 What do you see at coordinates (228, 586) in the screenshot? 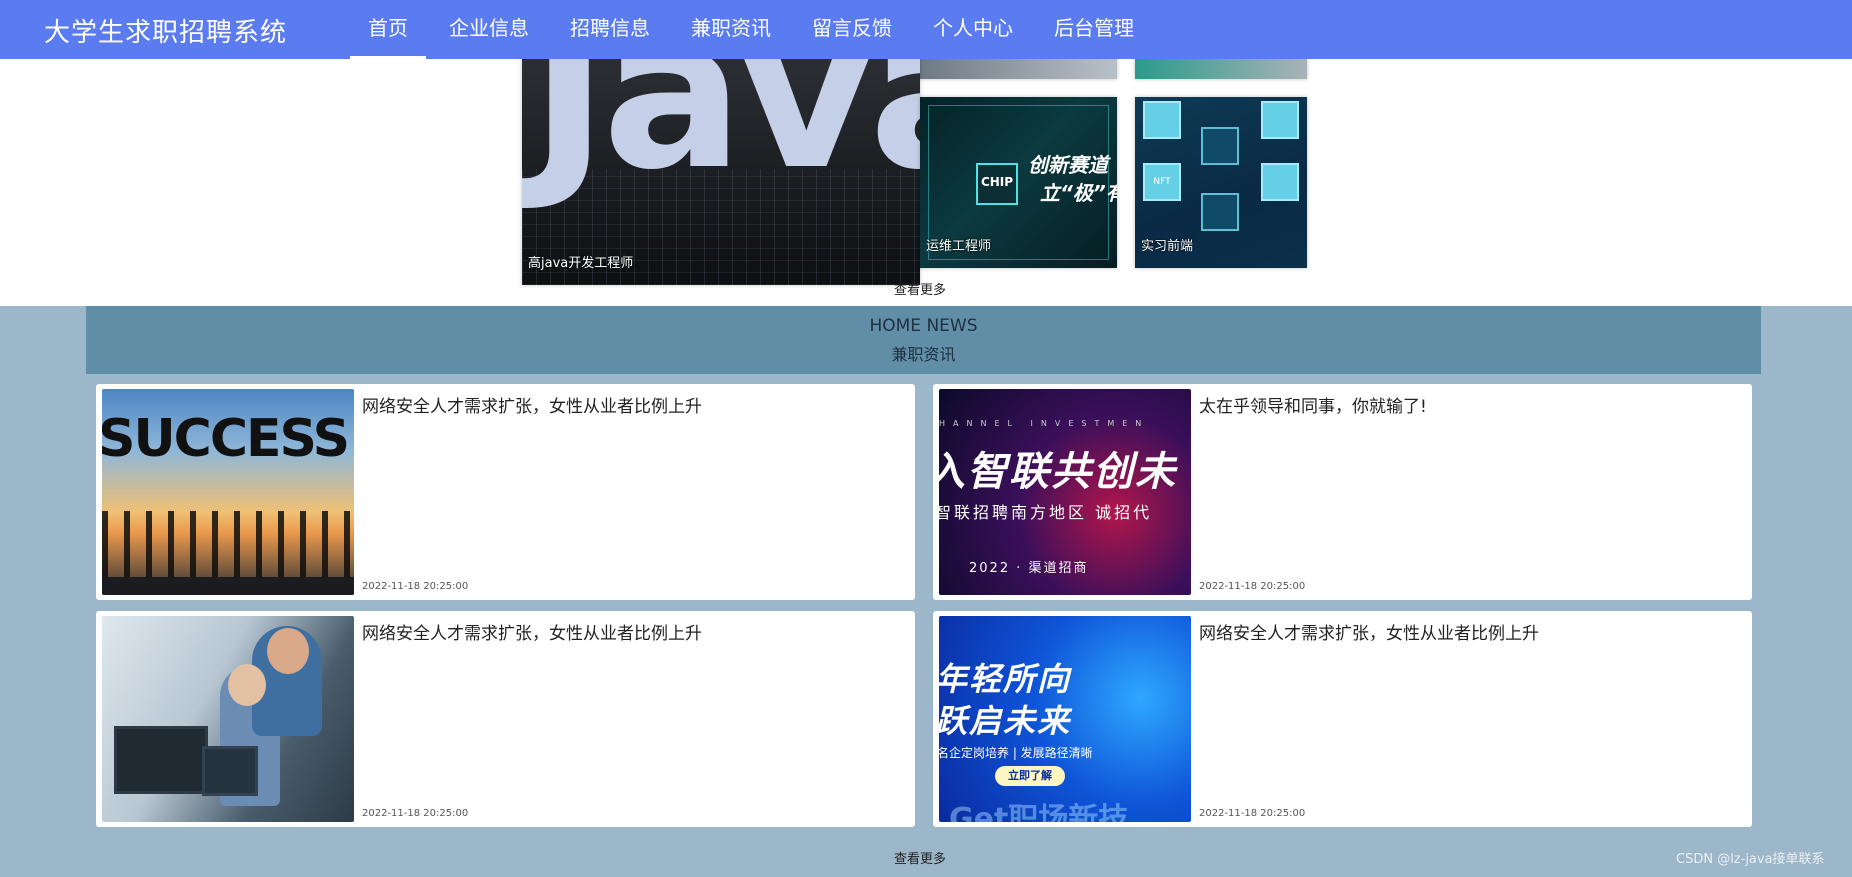
I see `news-thumbnail-reflection` at bounding box center [228, 586].